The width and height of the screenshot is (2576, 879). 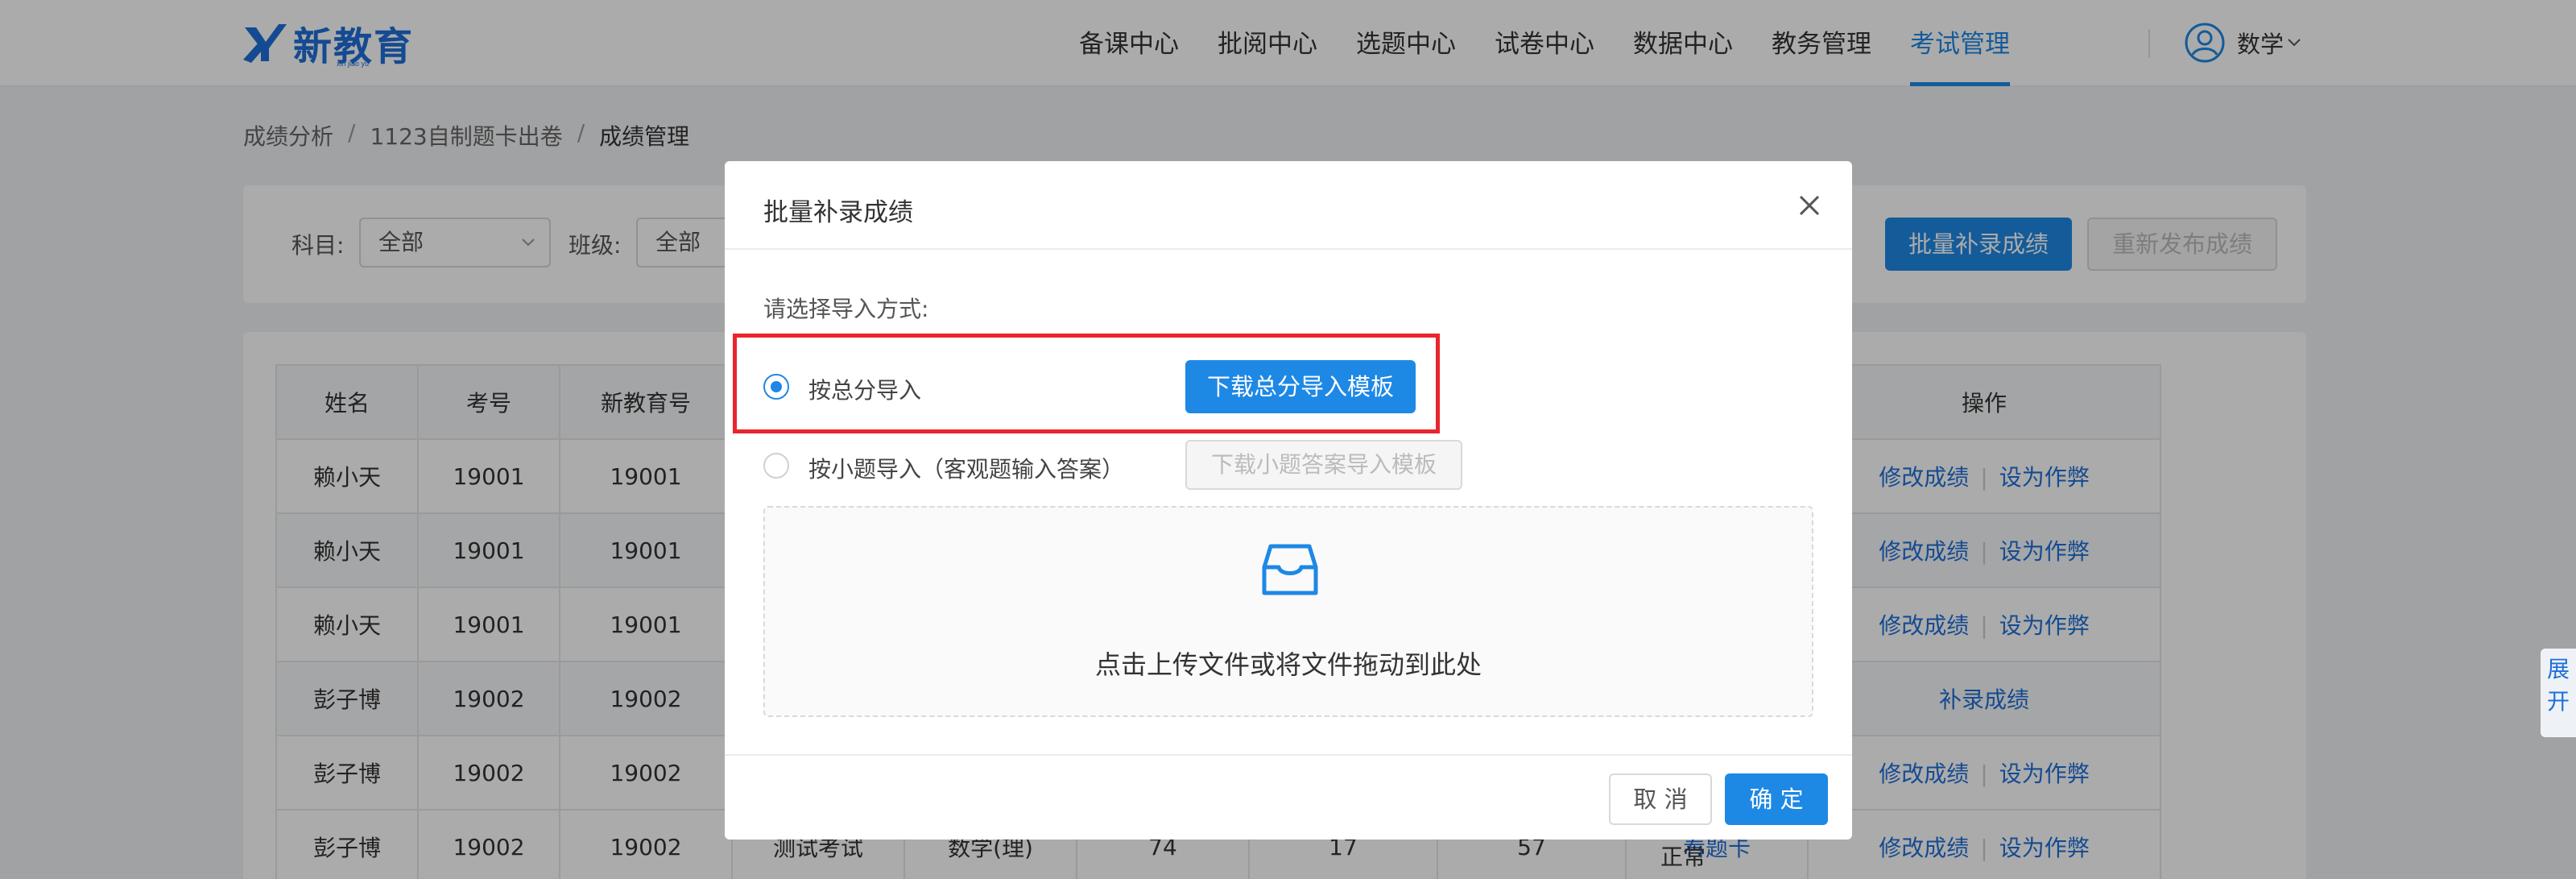 I want to click on expand-side-tab: 展开, so click(x=2559, y=693).